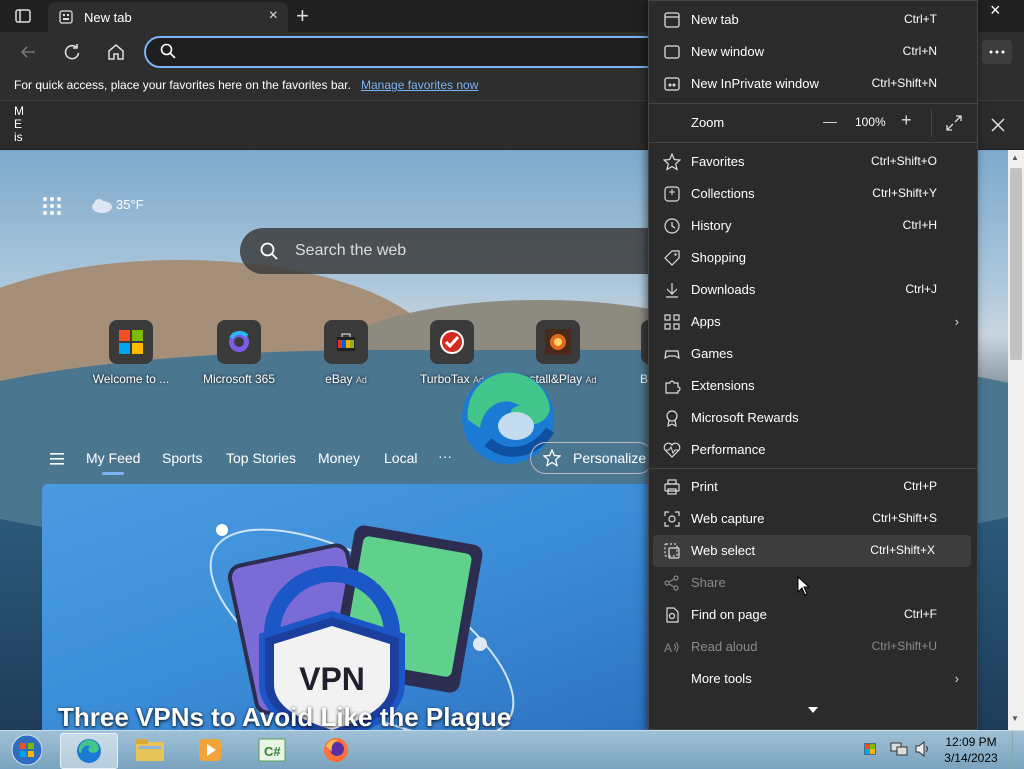 This screenshot has width=1024, height=769. I want to click on settings-and-more-button, so click(997, 52).